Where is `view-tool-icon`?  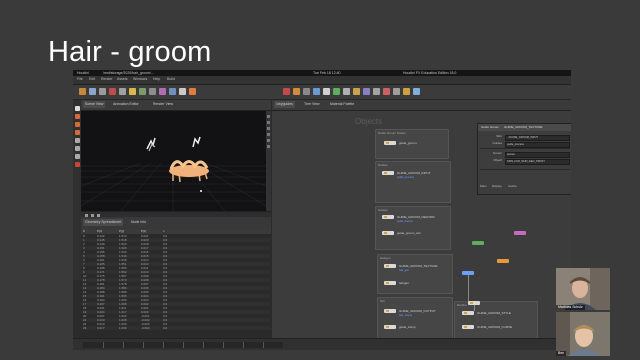
view-tool-icon is located at coordinates (77, 156).